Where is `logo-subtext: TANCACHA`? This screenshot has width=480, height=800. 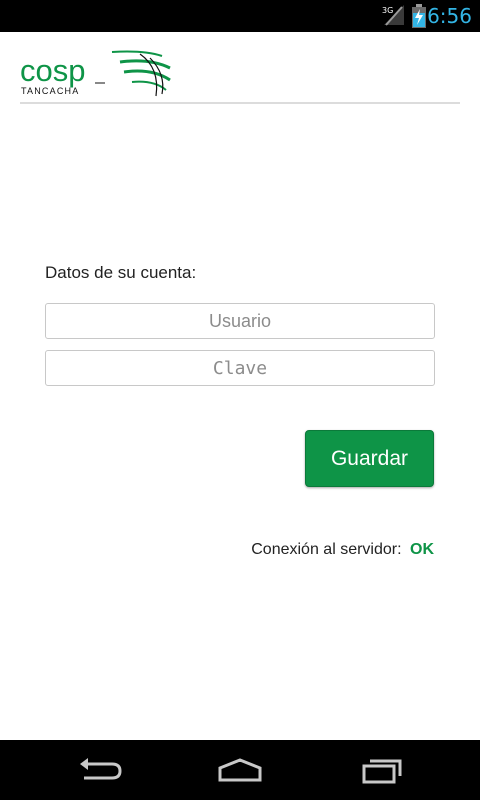
logo-subtext: TANCACHA is located at coordinates (50, 91).